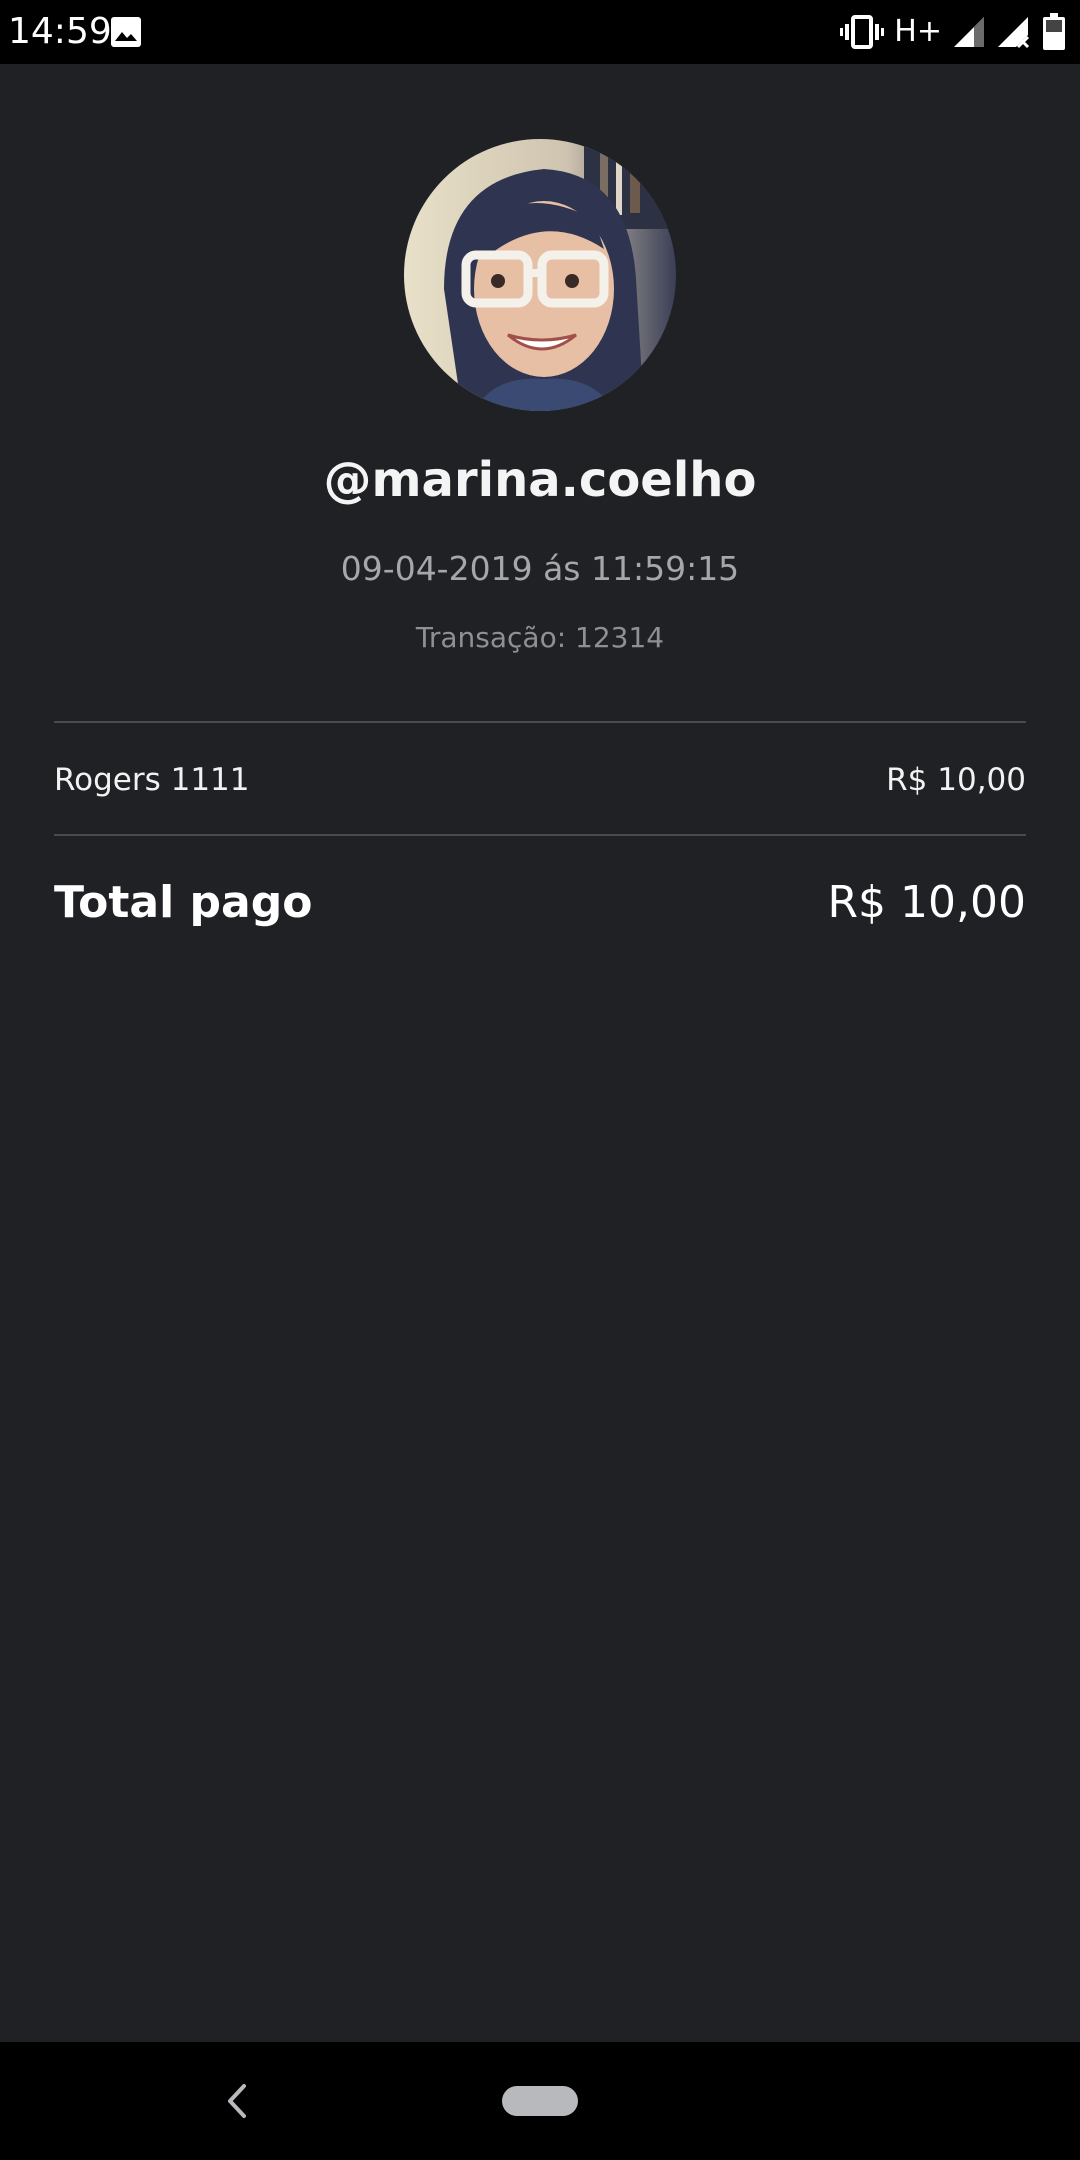 This screenshot has width=1080, height=2160. I want to click on vibrate-icon, so click(862, 32).